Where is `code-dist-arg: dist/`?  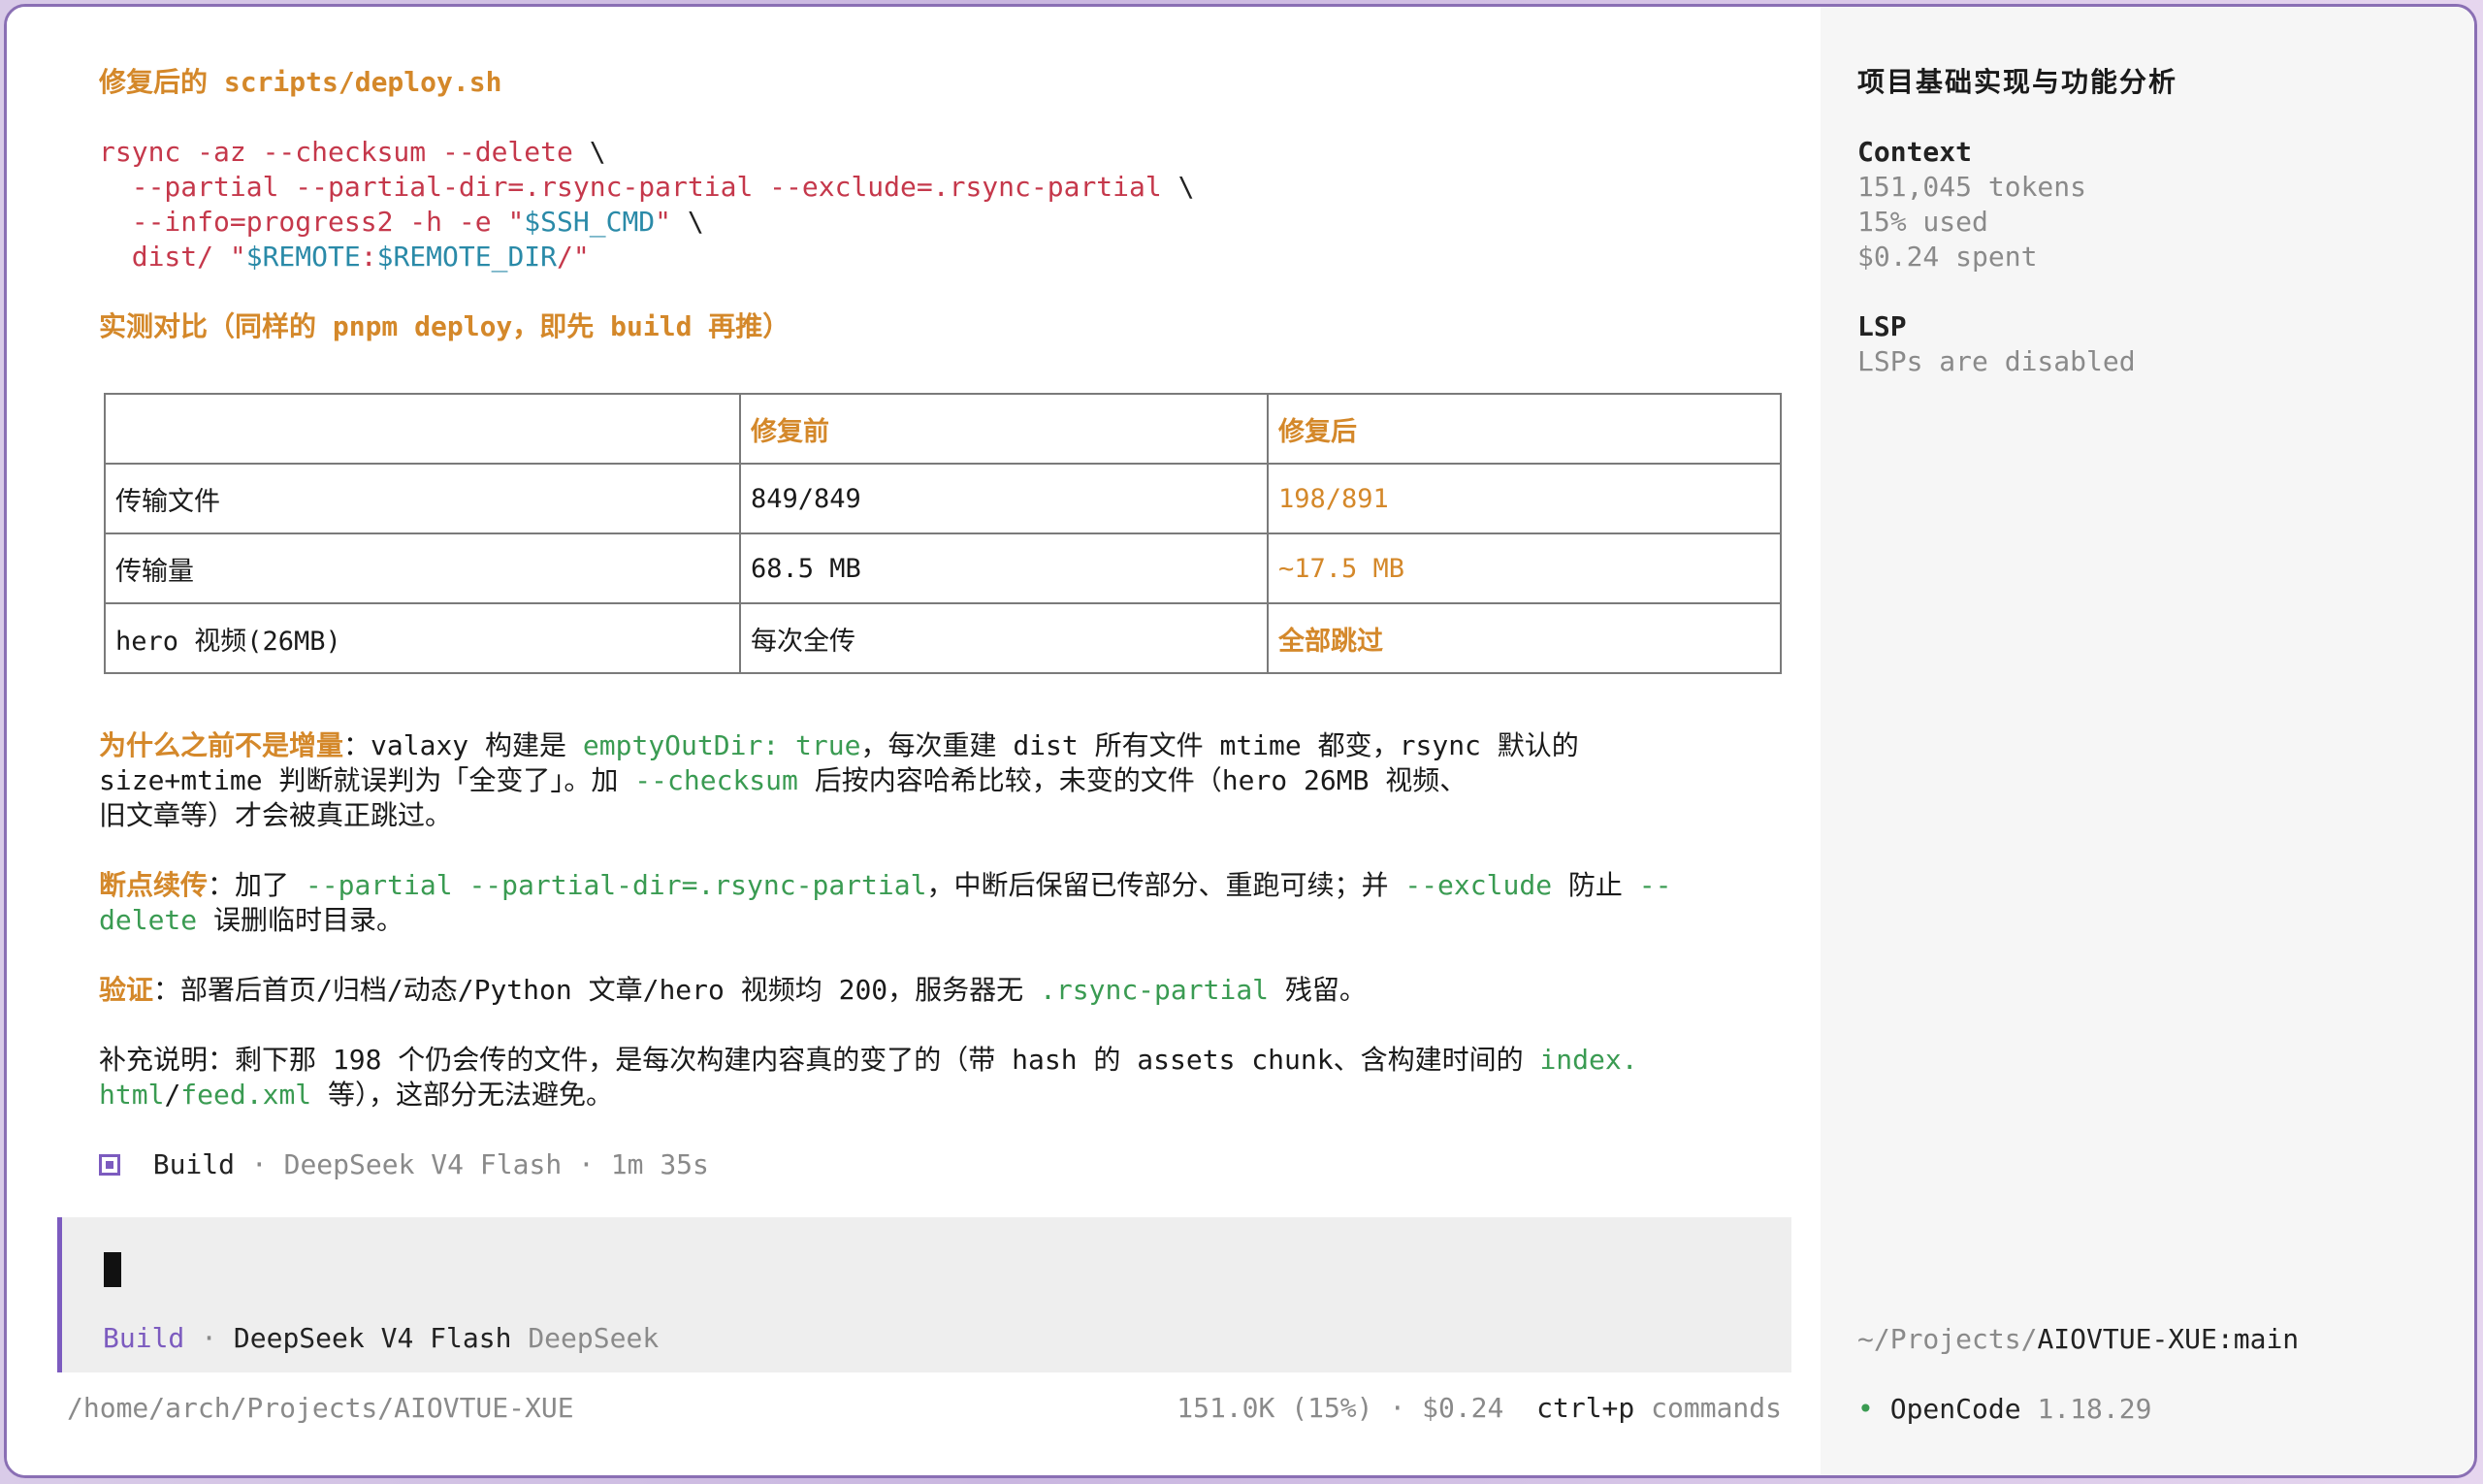 code-dist-arg: dist/ is located at coordinates (165, 257).